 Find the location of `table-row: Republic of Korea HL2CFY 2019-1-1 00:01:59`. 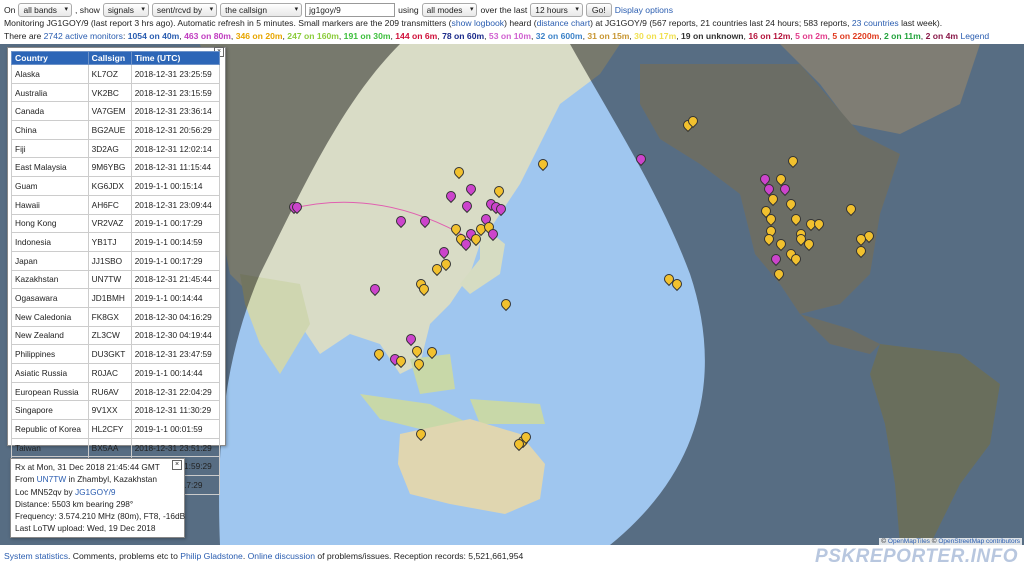

table-row: Republic of Korea HL2CFY 2019-1-1 00:01:59 is located at coordinates (116, 429).